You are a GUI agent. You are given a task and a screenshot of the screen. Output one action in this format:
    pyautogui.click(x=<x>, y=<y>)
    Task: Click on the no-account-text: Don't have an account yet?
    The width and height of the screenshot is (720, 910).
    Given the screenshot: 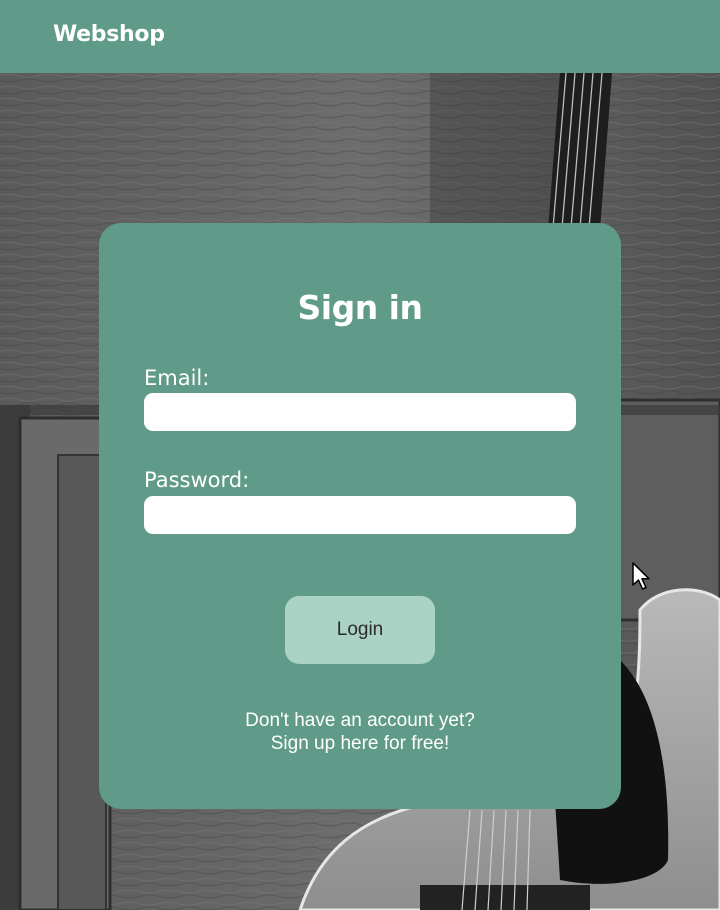 What is the action you would take?
    pyautogui.click(x=360, y=720)
    